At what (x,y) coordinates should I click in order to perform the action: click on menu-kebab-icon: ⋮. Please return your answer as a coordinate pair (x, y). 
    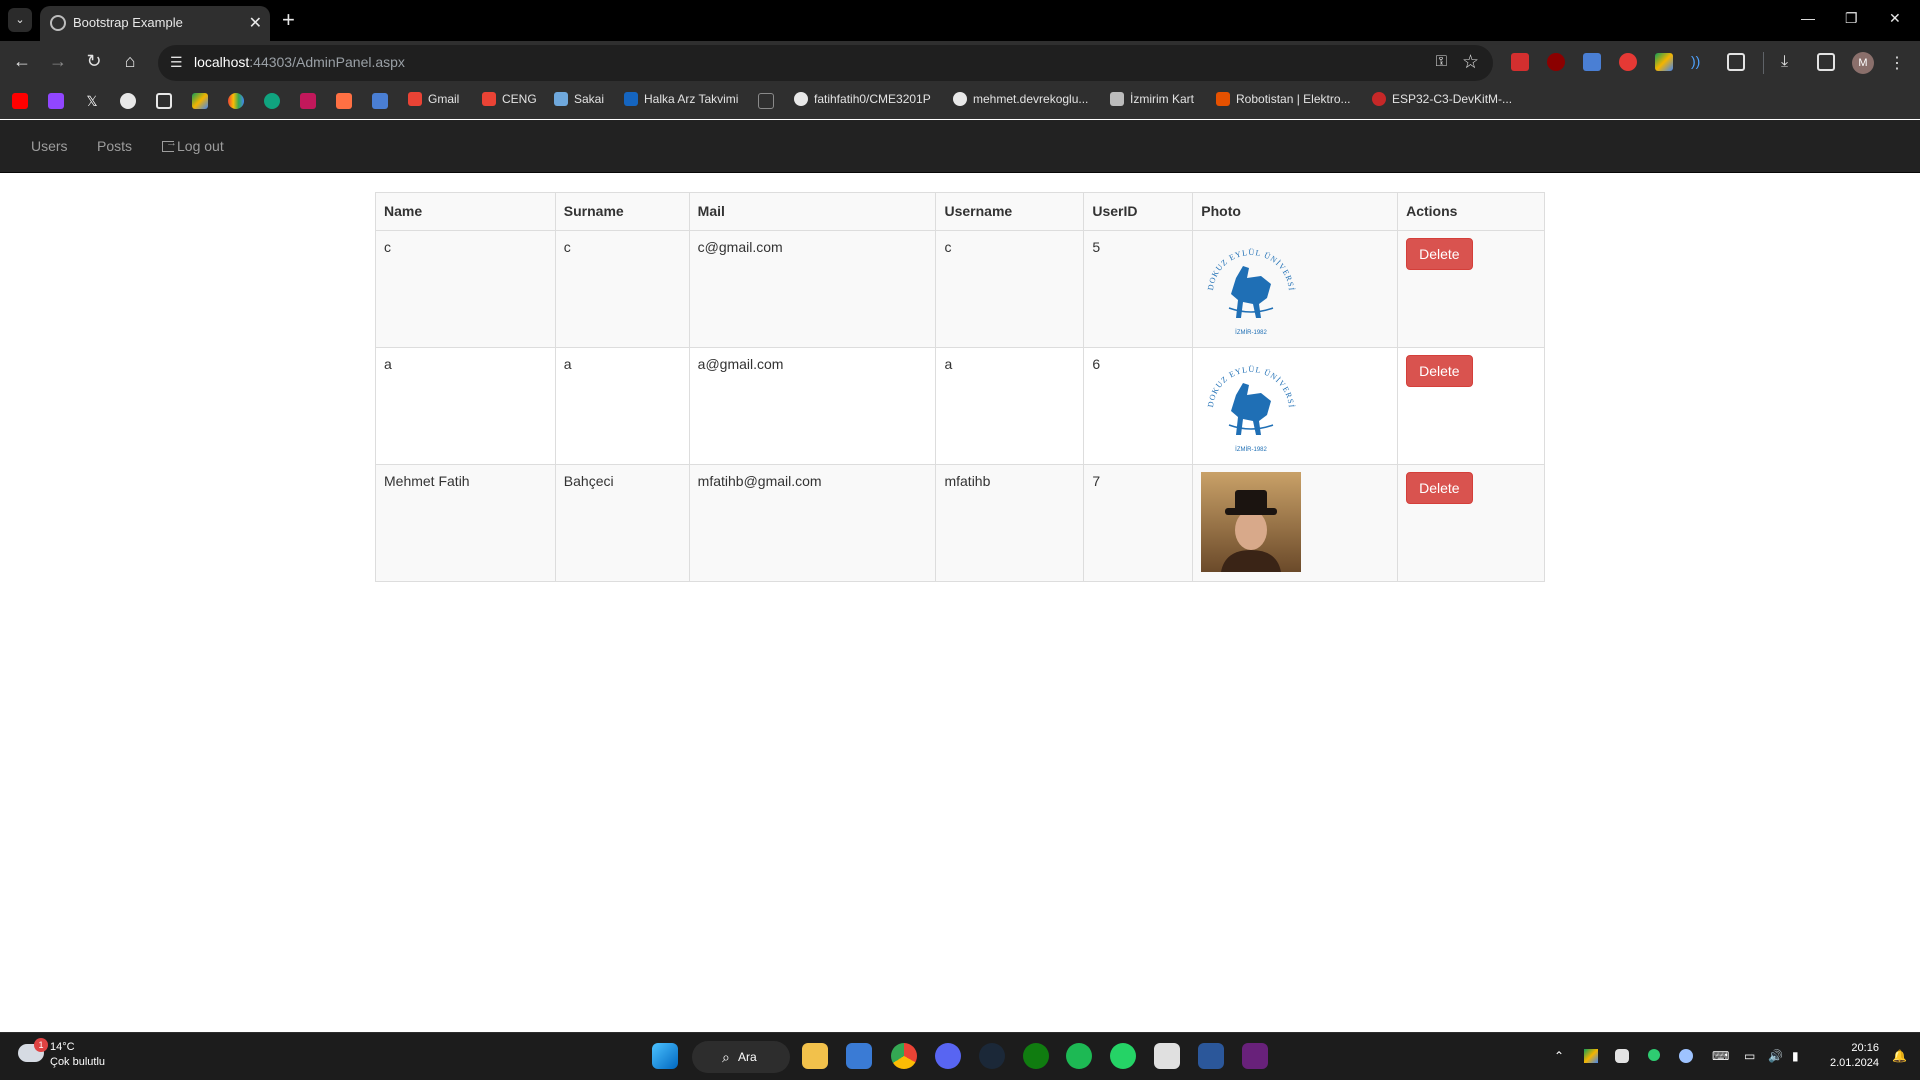
    Looking at the image, I should click on (1898, 62).